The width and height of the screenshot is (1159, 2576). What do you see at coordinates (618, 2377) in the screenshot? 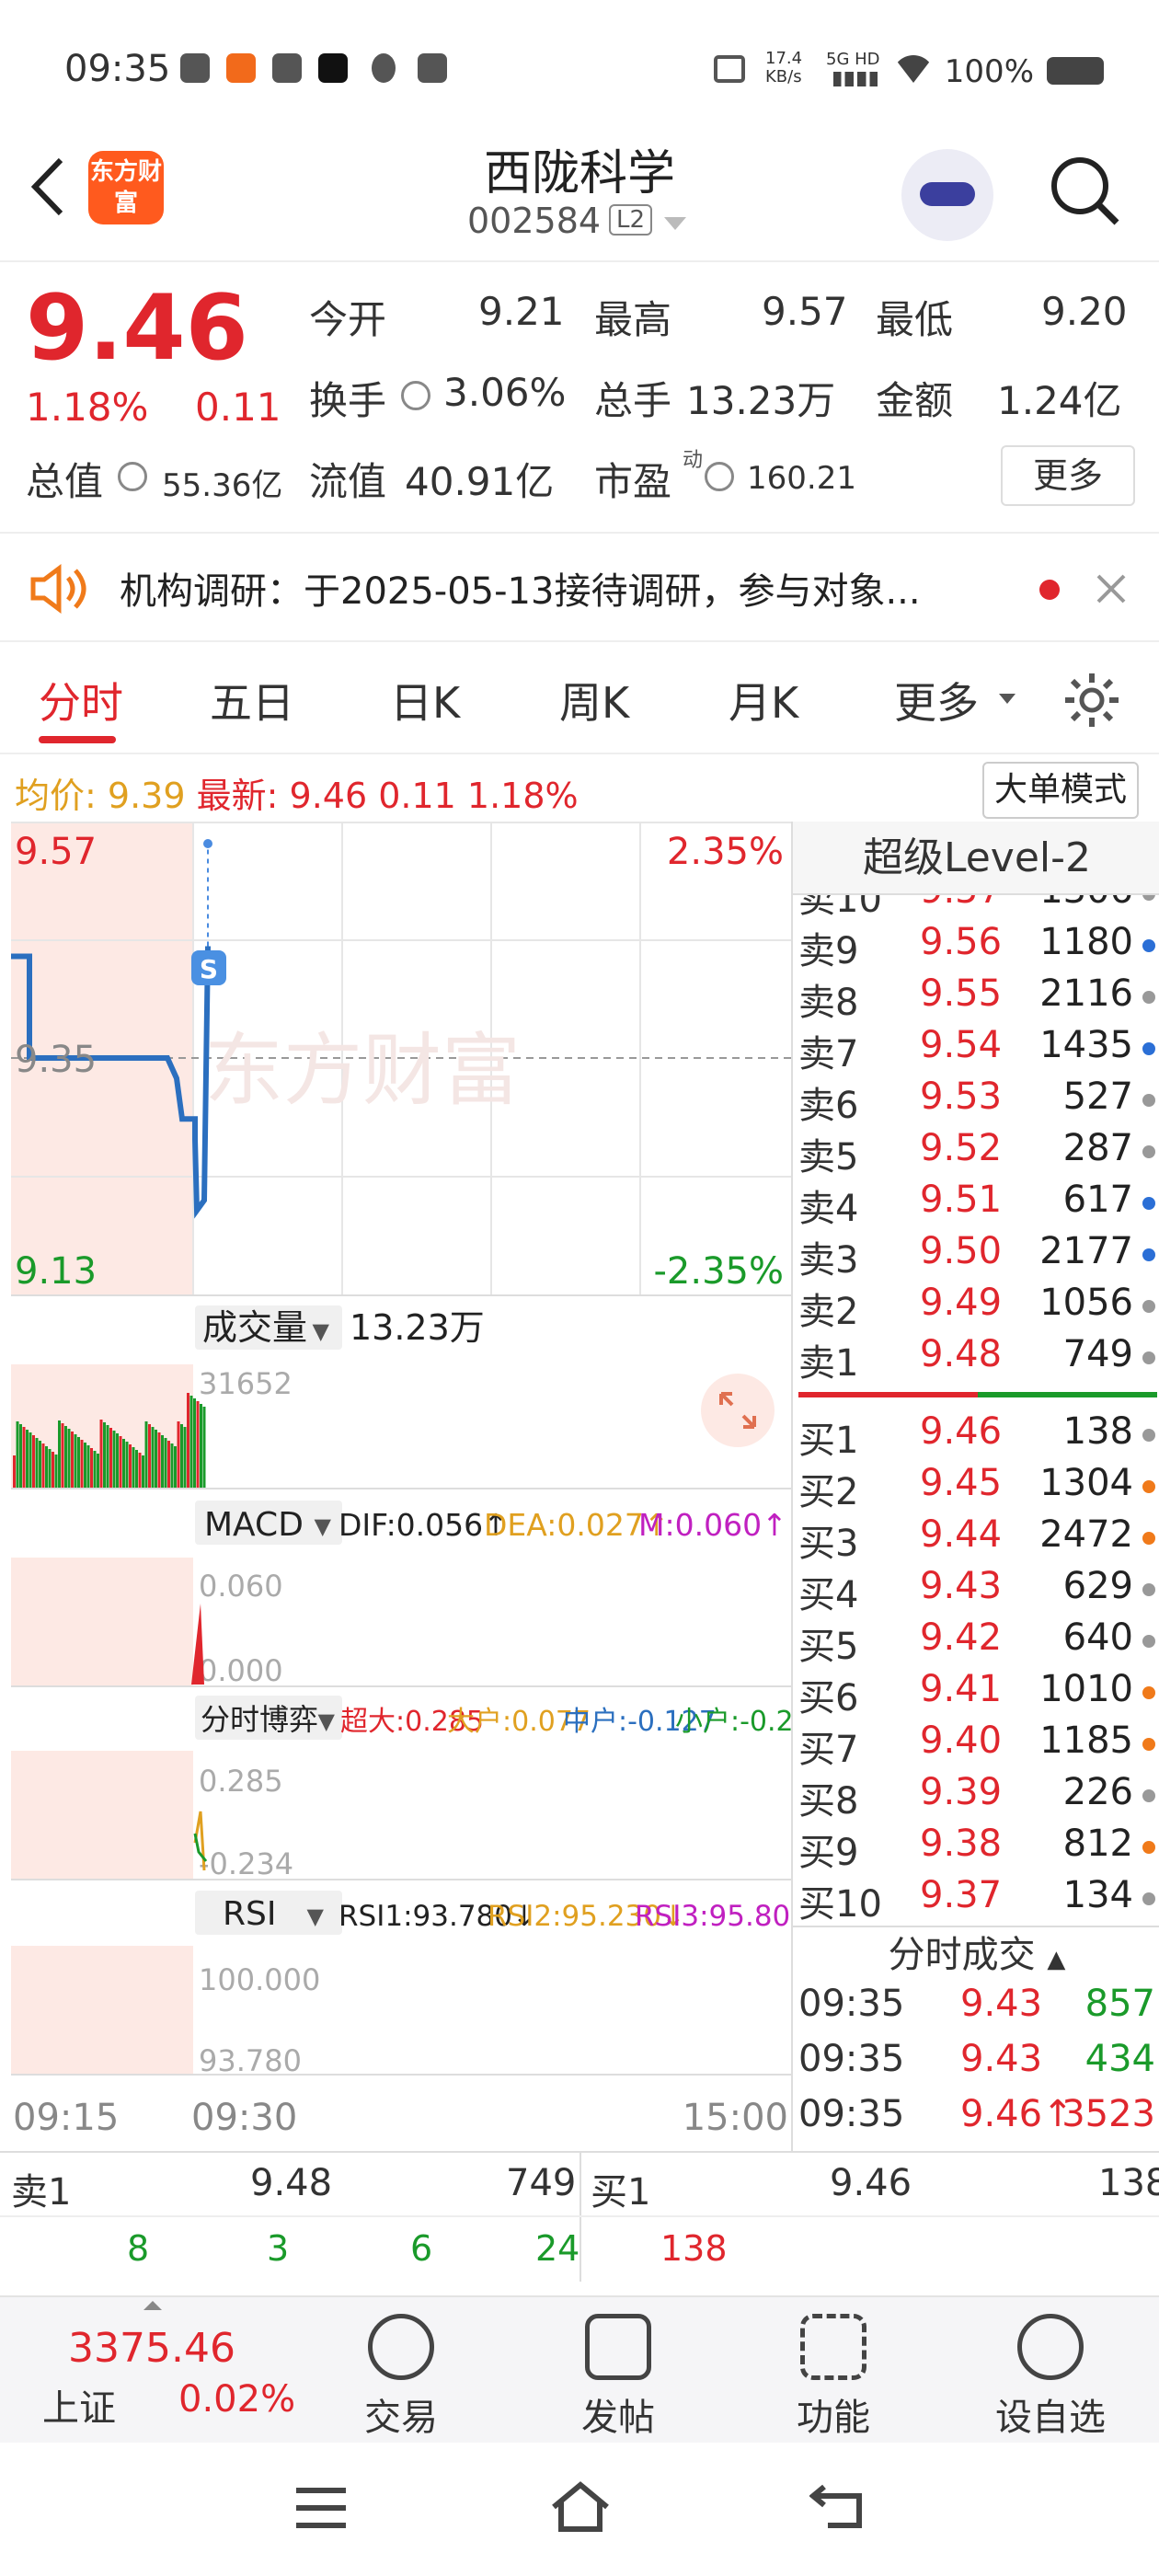
I see `nav-post: 发帖` at bounding box center [618, 2377].